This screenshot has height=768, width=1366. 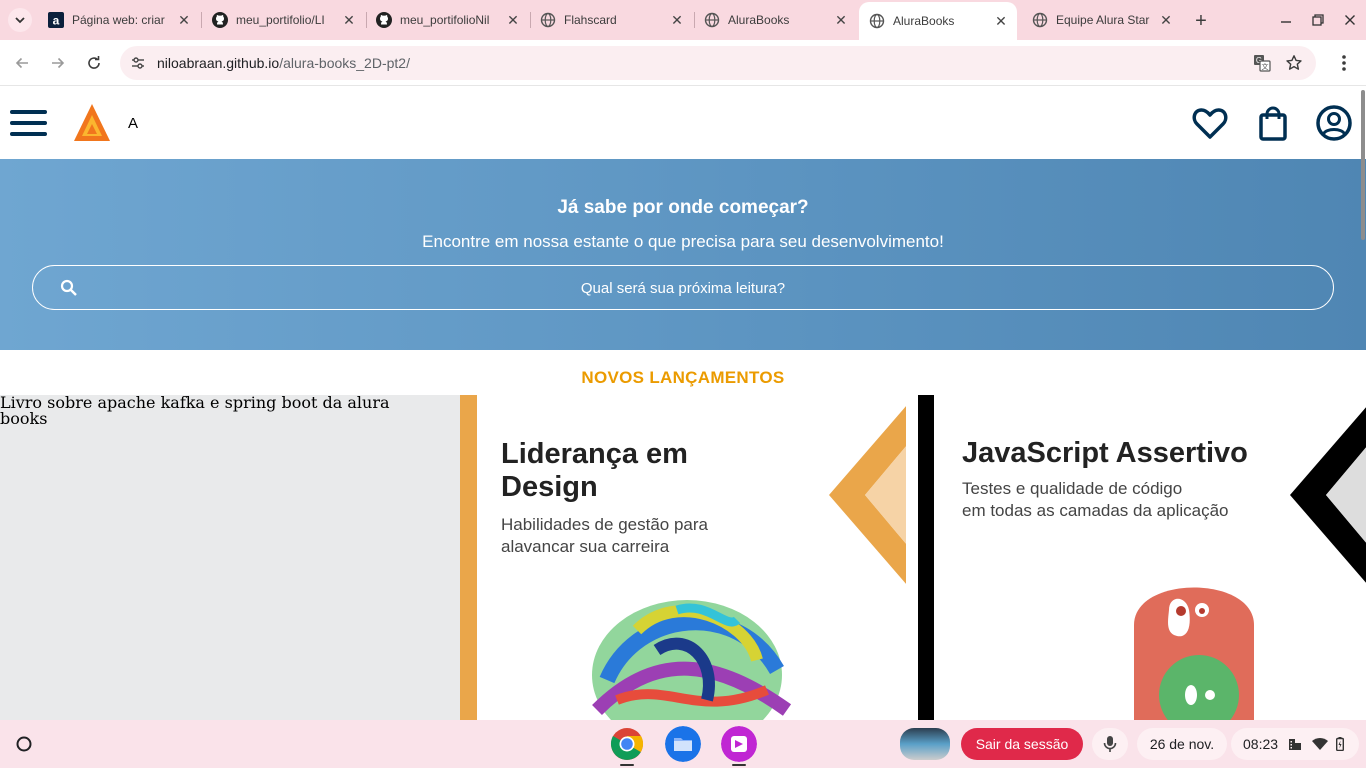 I want to click on new-tab-button: +, so click(x=1201, y=21).